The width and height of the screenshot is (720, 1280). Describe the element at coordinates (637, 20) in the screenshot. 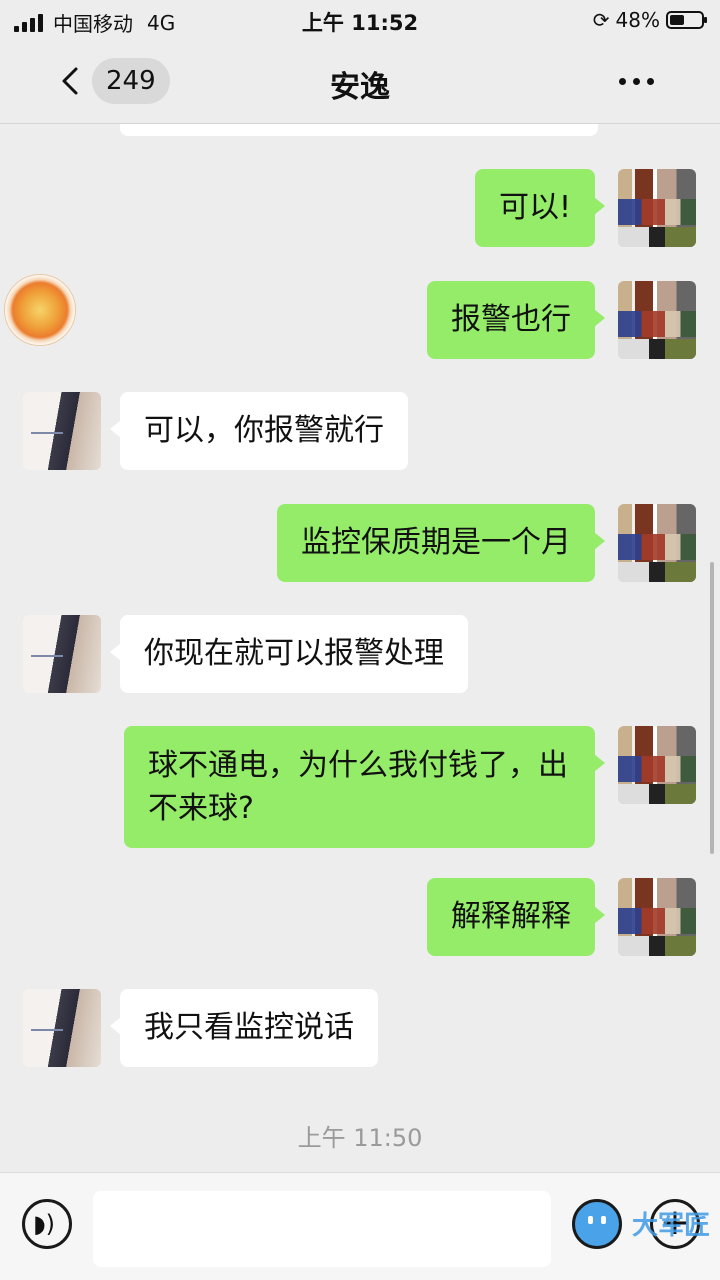

I see `battery-percent: 48%` at that location.